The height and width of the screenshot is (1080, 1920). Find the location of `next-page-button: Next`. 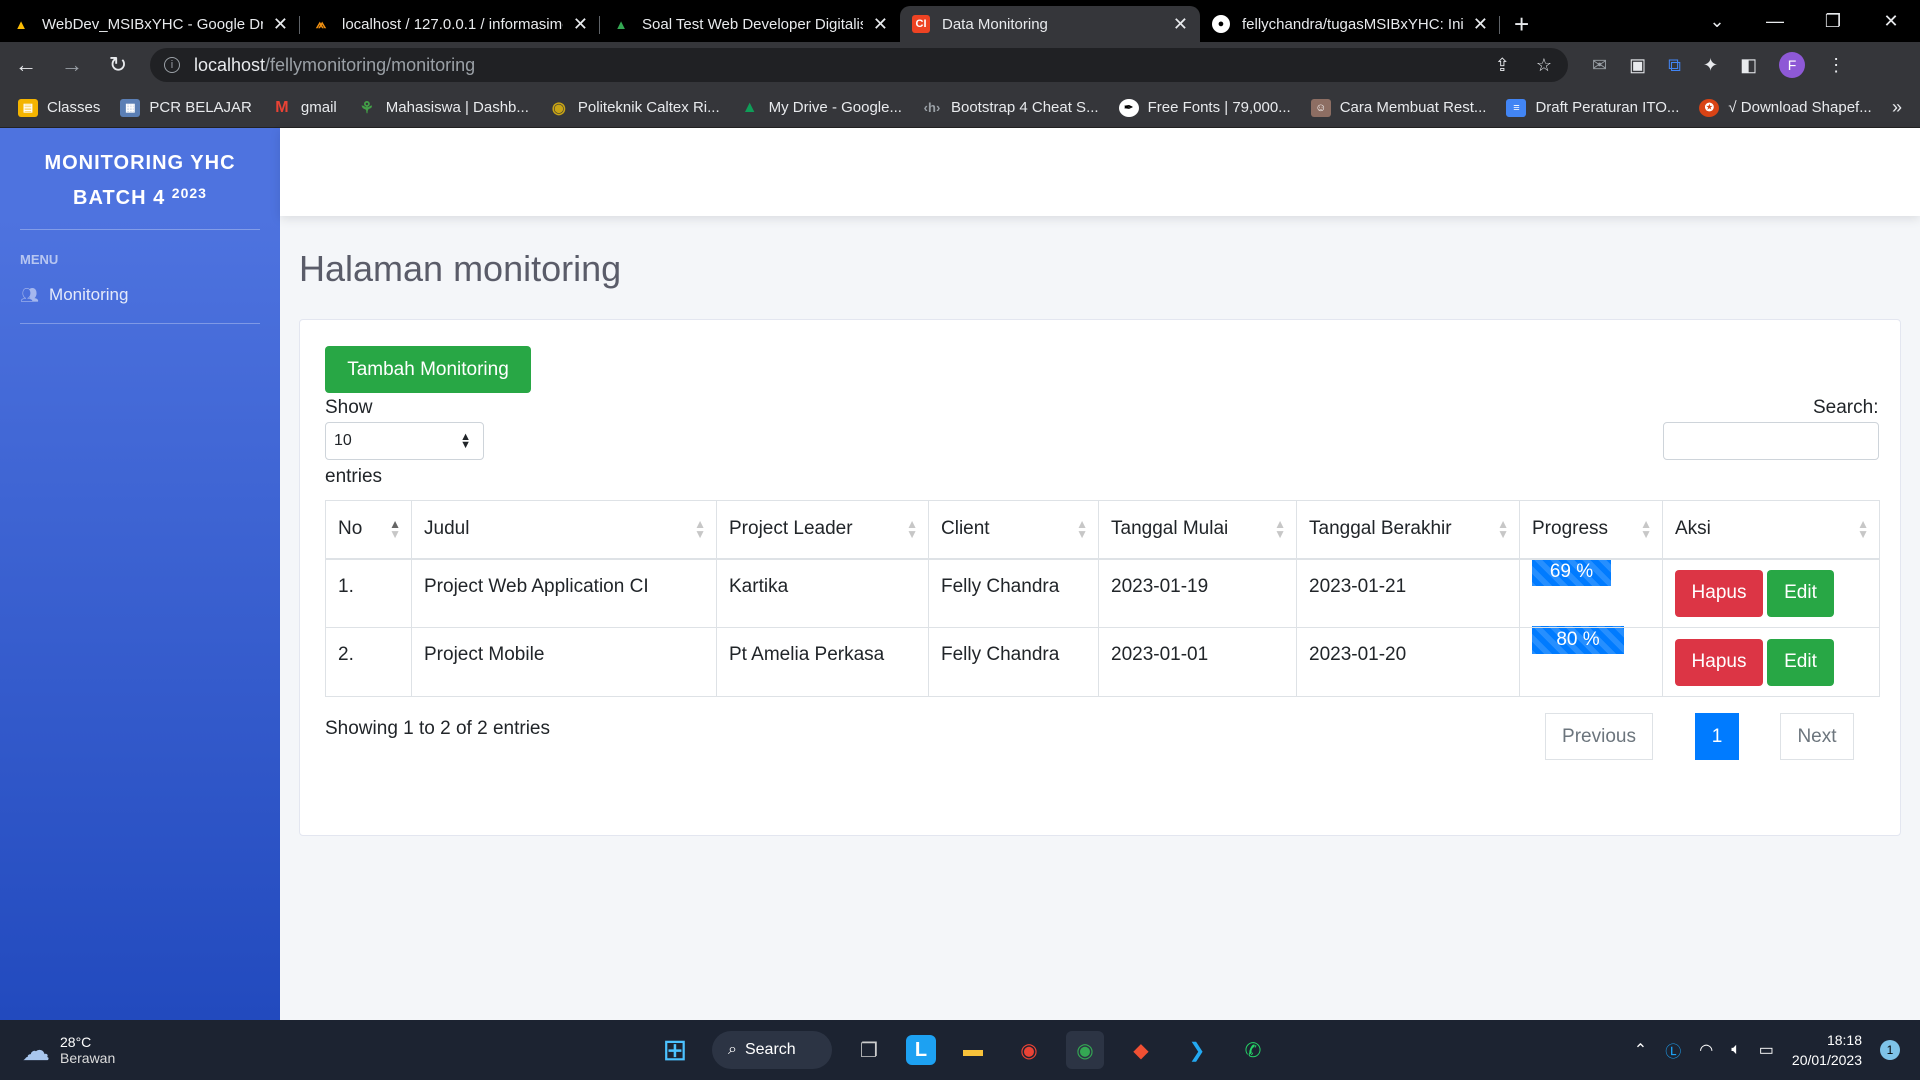

next-page-button: Next is located at coordinates (1817, 736).